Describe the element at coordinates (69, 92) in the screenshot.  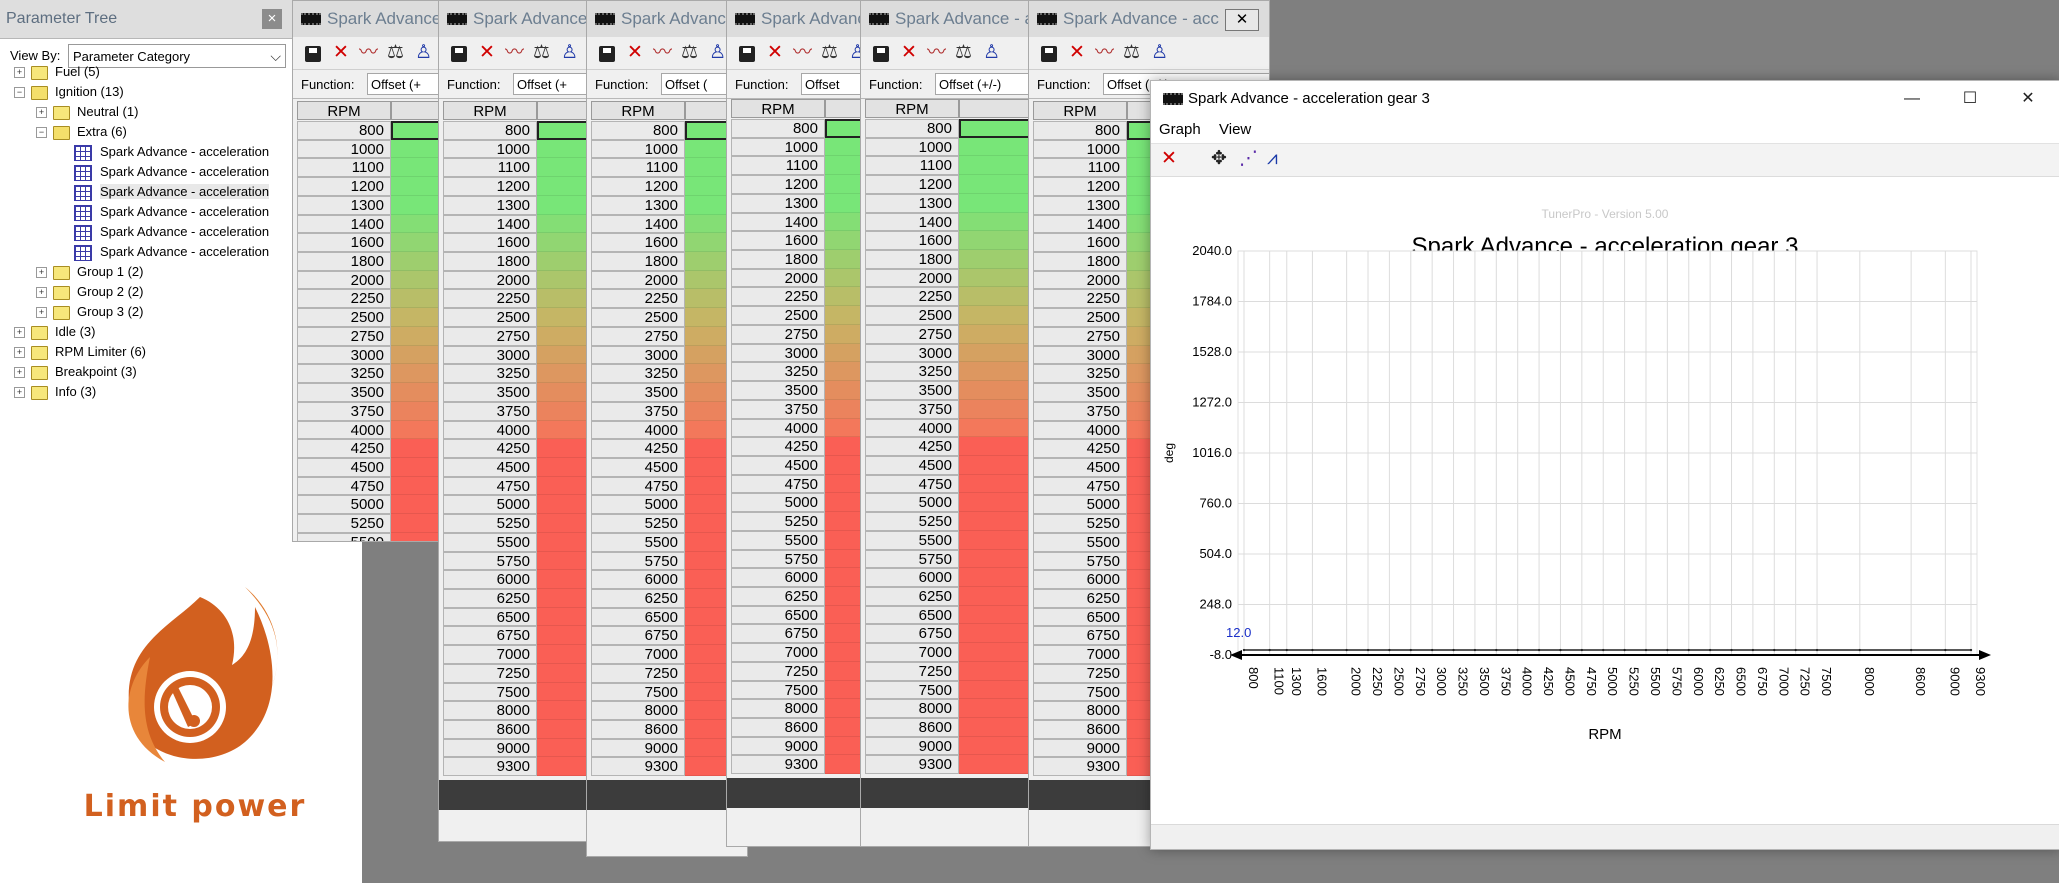
I see `tree-node: − Ignition (13)` at that location.